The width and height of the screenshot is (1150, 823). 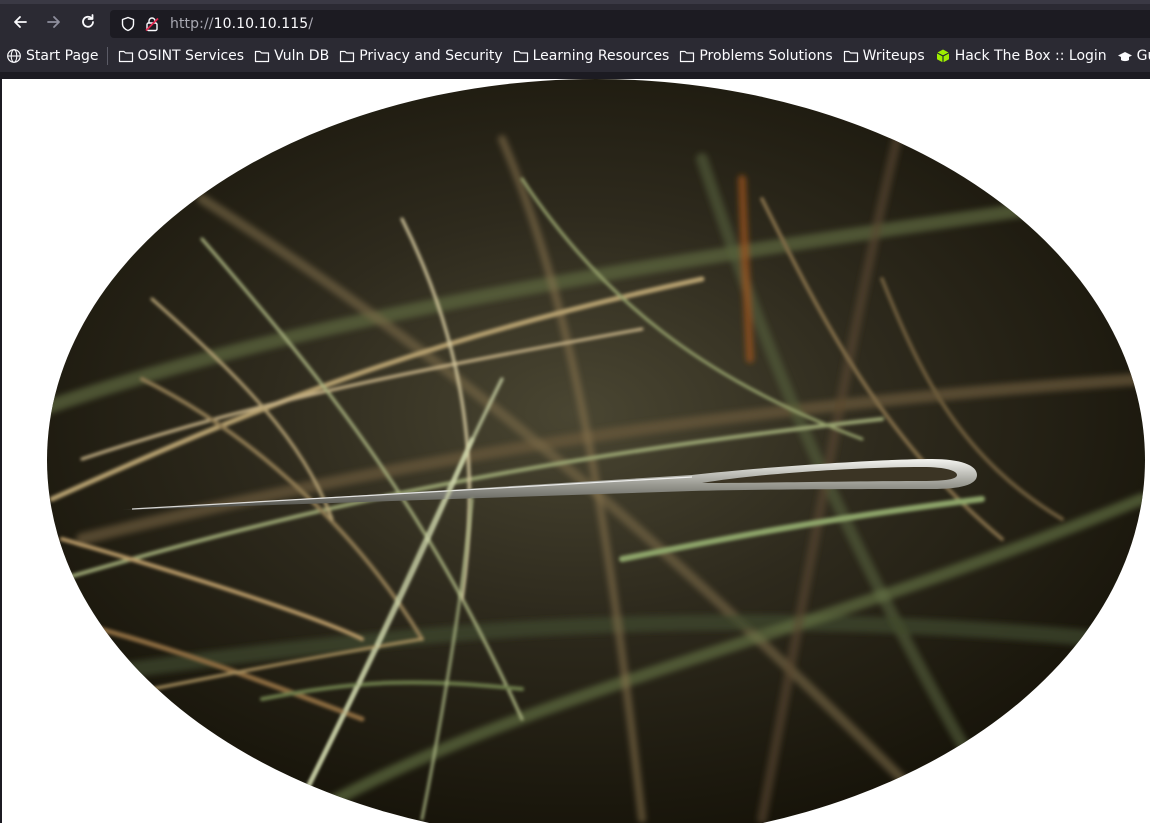 I want to click on bookmark-label: Vuln DB, so click(x=302, y=56).